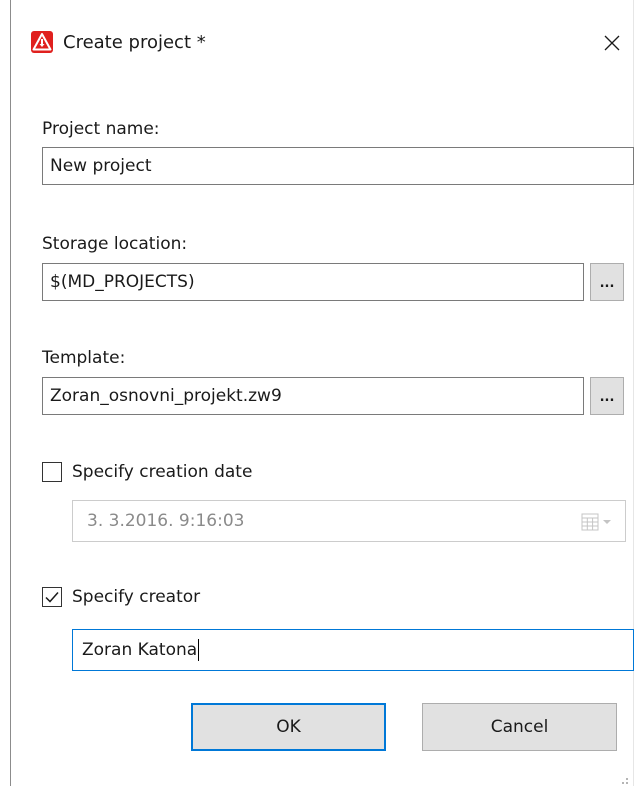 The image size is (638, 789). I want to click on window-title: Create project *, so click(134, 42).